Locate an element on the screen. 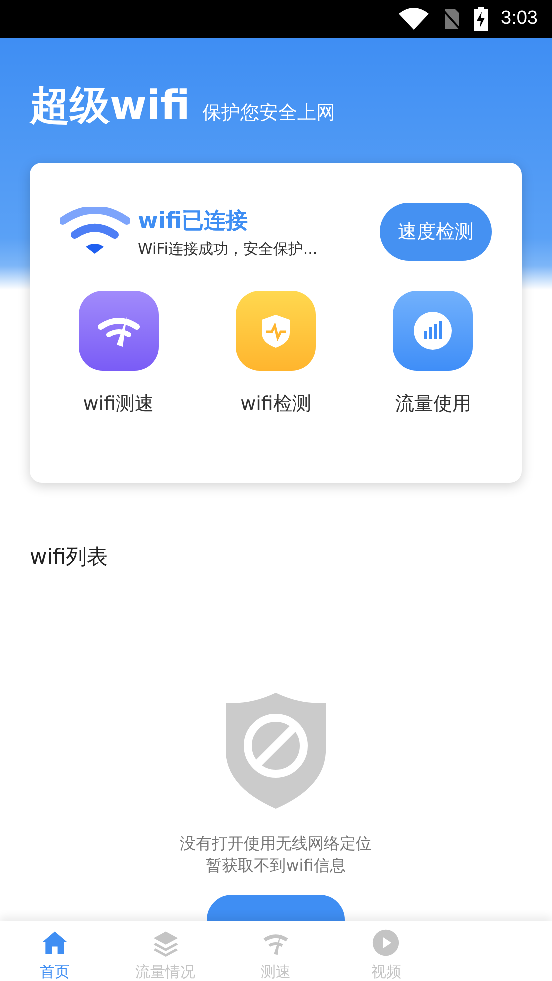 The image size is (552, 981). tool-label: 流量使用 is located at coordinates (433, 404).